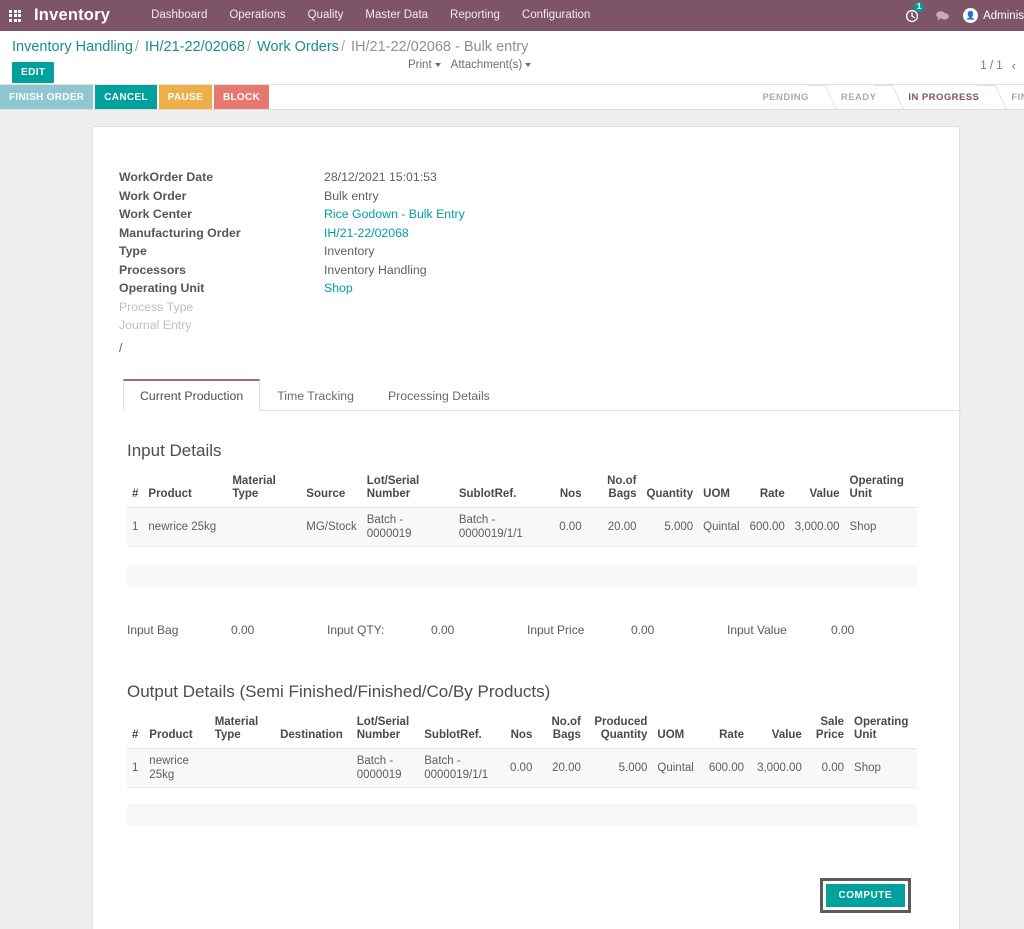 The height and width of the screenshot is (929, 1024). What do you see at coordinates (185, 97) in the screenshot?
I see `pause-button: PAUSE` at bounding box center [185, 97].